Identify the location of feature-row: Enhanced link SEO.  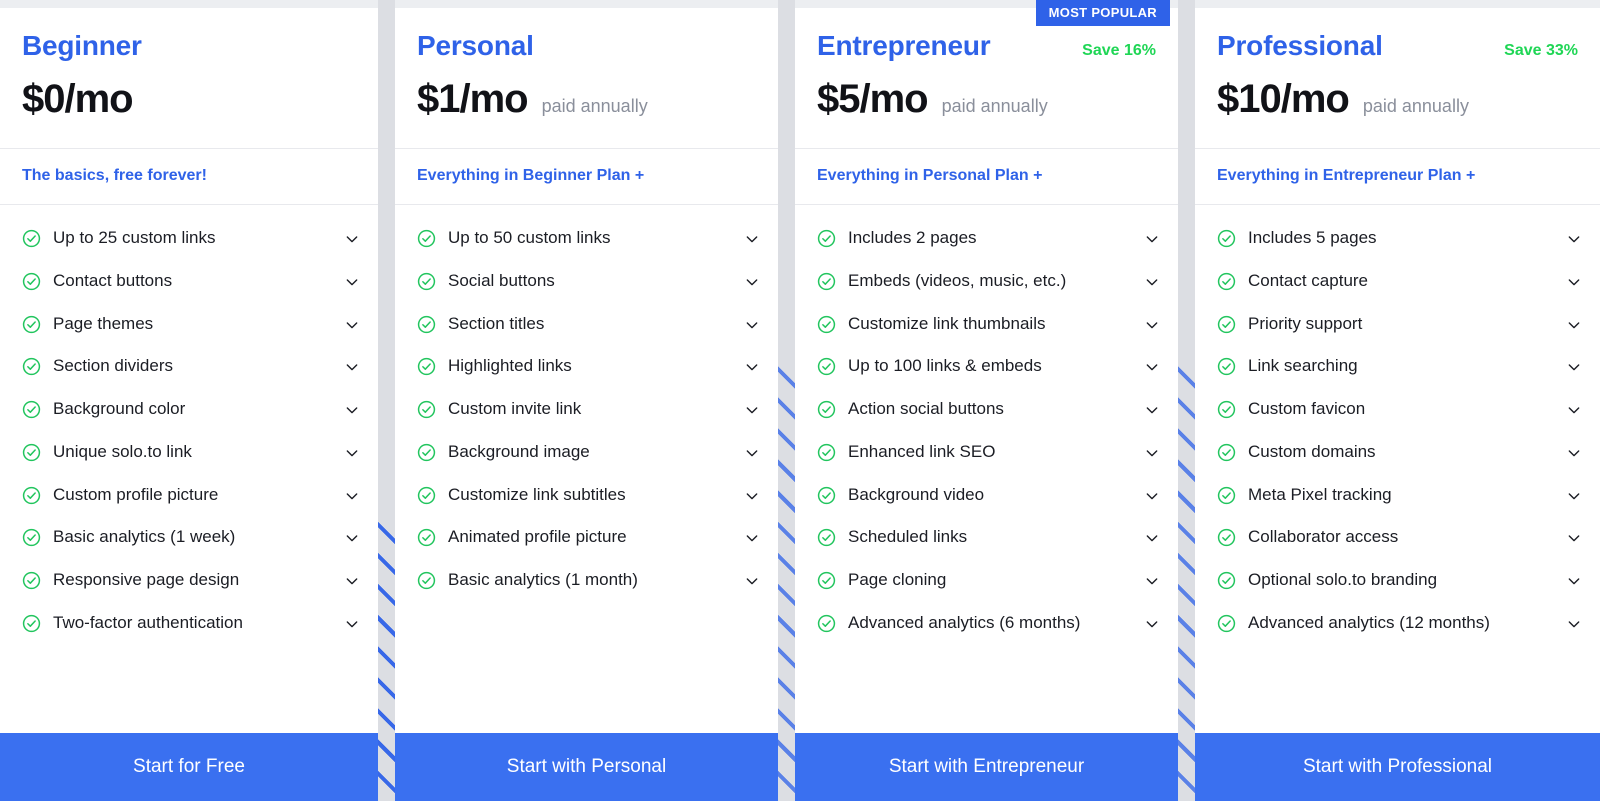
(988, 462).